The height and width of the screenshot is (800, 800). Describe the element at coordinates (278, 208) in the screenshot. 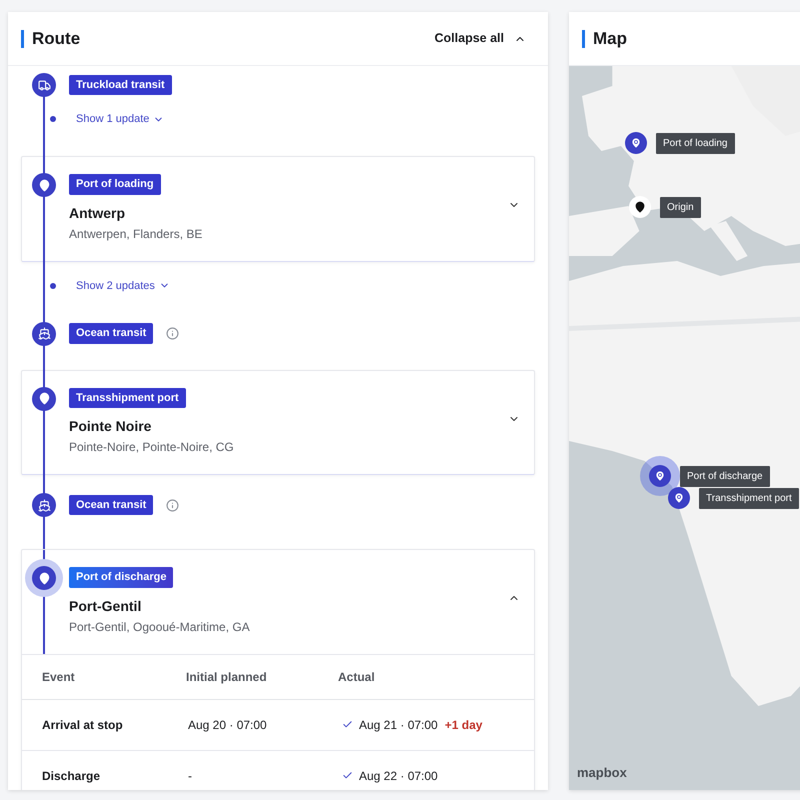

I see `stop-header: Port of loading Antwerp Antwerpen, Flanders, BE` at that location.